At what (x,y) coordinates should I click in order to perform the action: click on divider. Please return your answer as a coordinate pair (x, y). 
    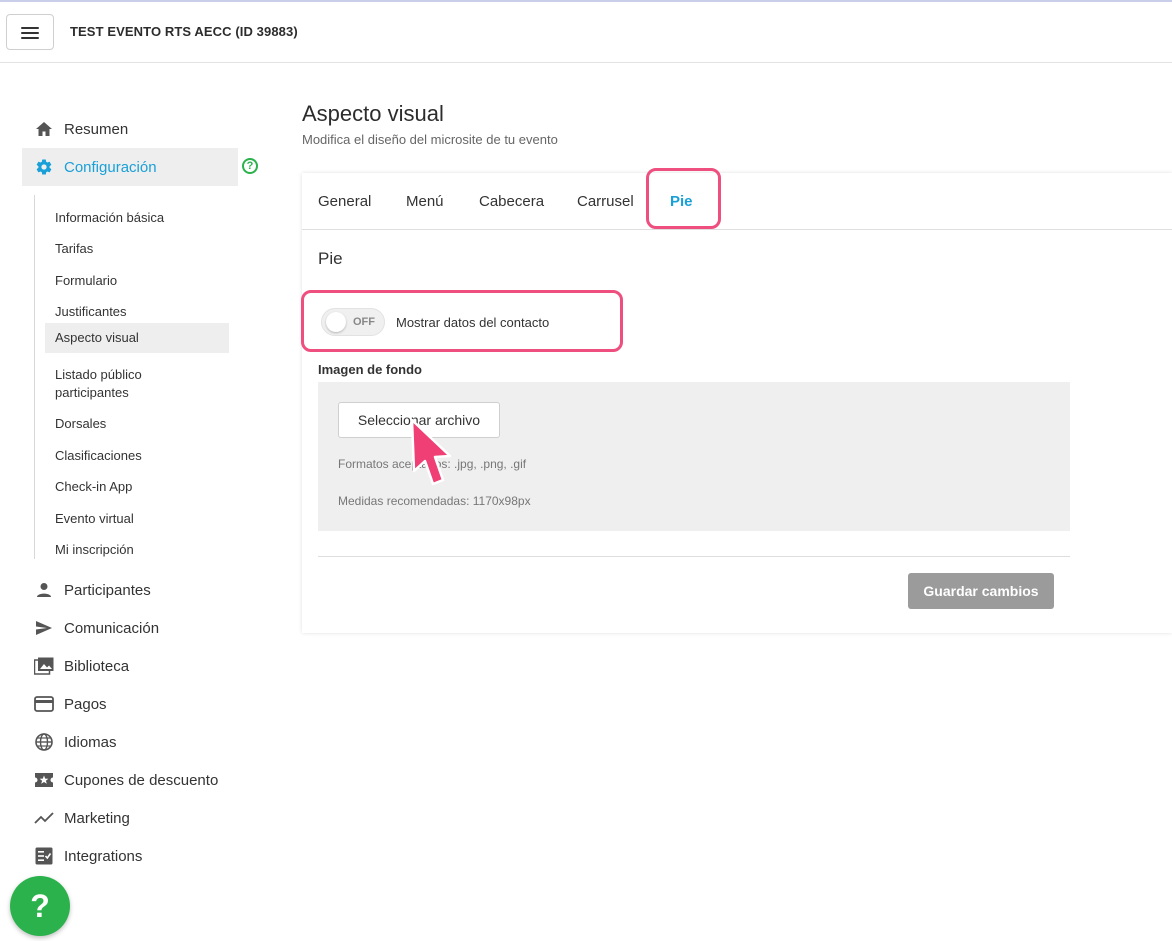
    Looking at the image, I should click on (694, 556).